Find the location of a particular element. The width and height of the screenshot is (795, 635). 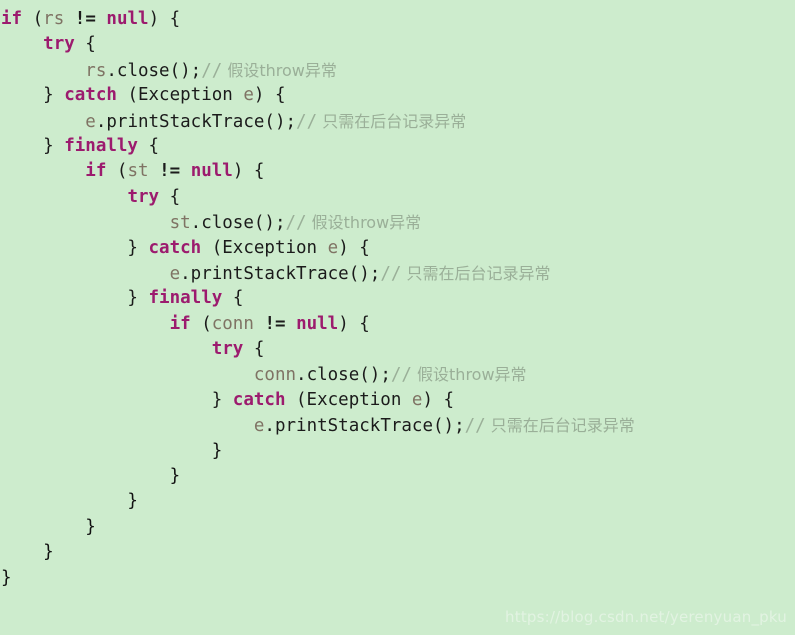

code-token: finally is located at coordinates (101, 145).